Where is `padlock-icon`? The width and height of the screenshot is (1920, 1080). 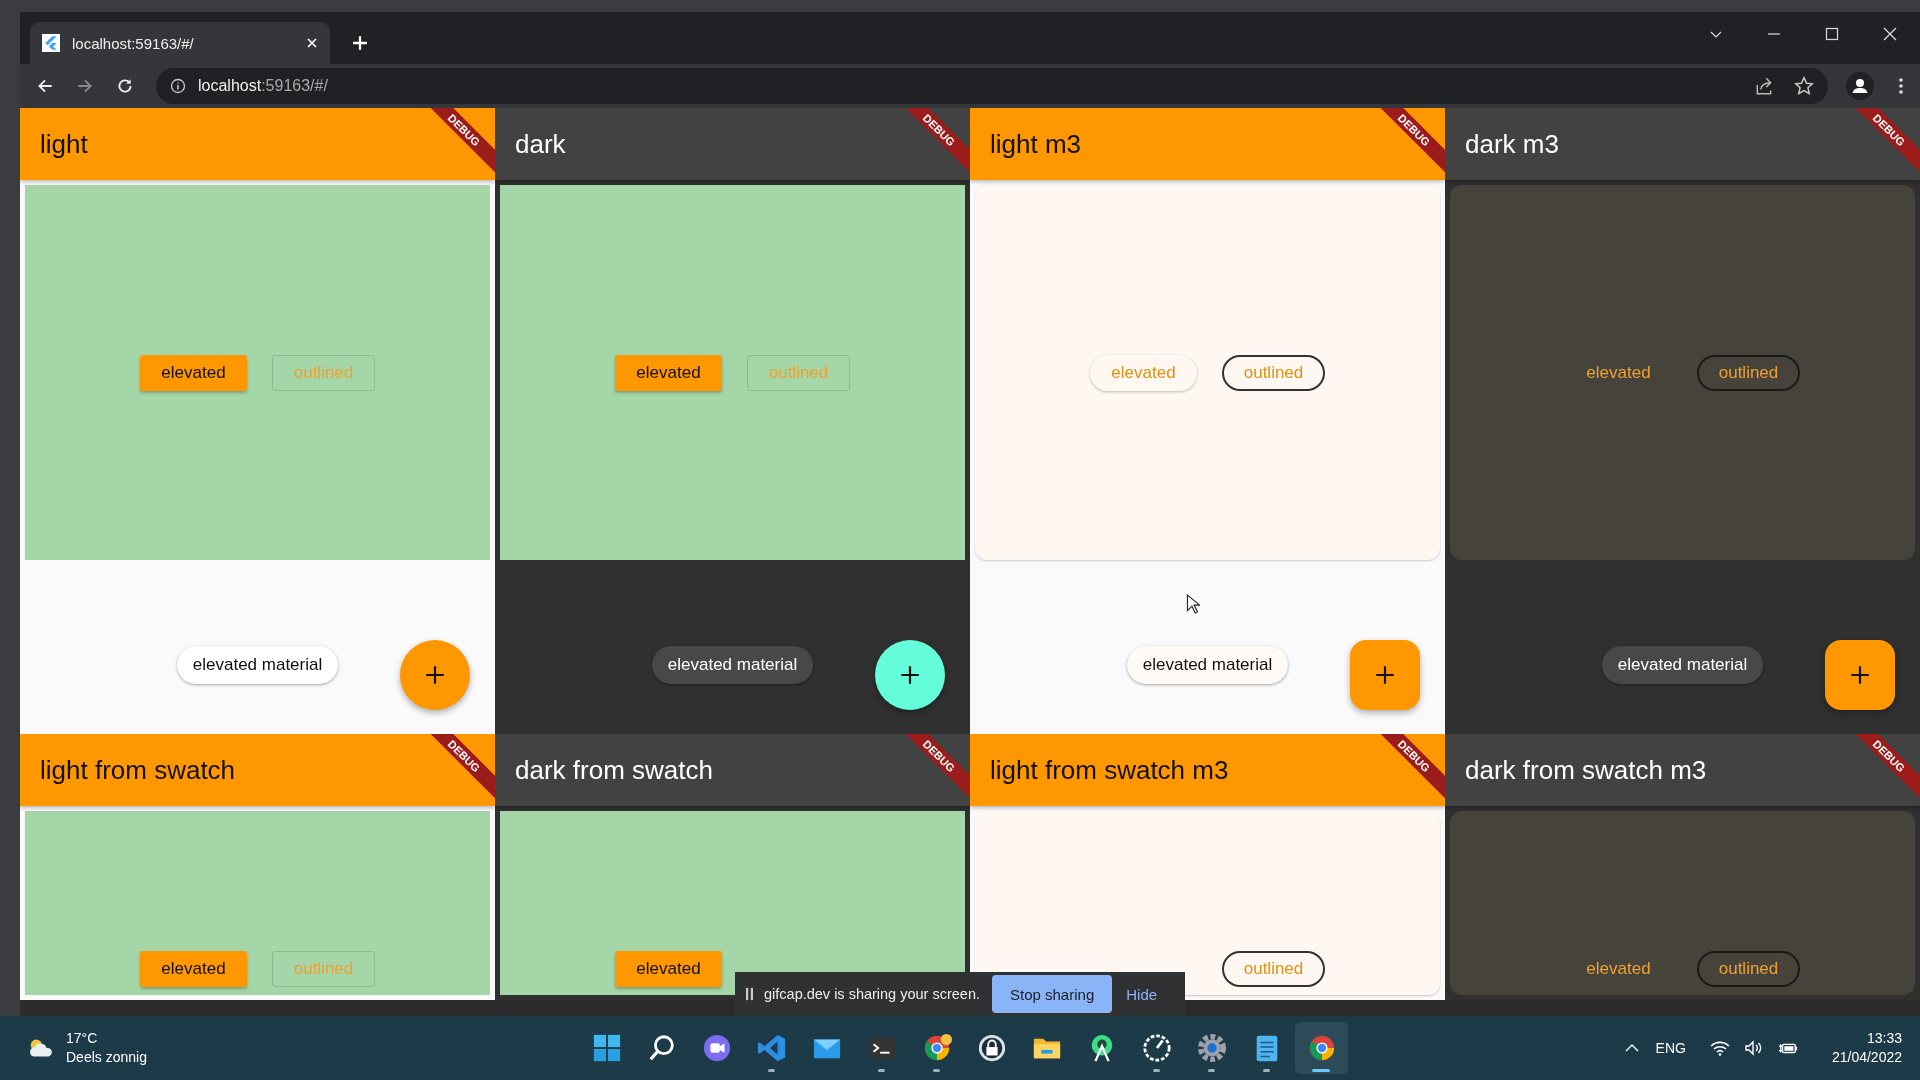
padlock-icon is located at coordinates (991, 1048).